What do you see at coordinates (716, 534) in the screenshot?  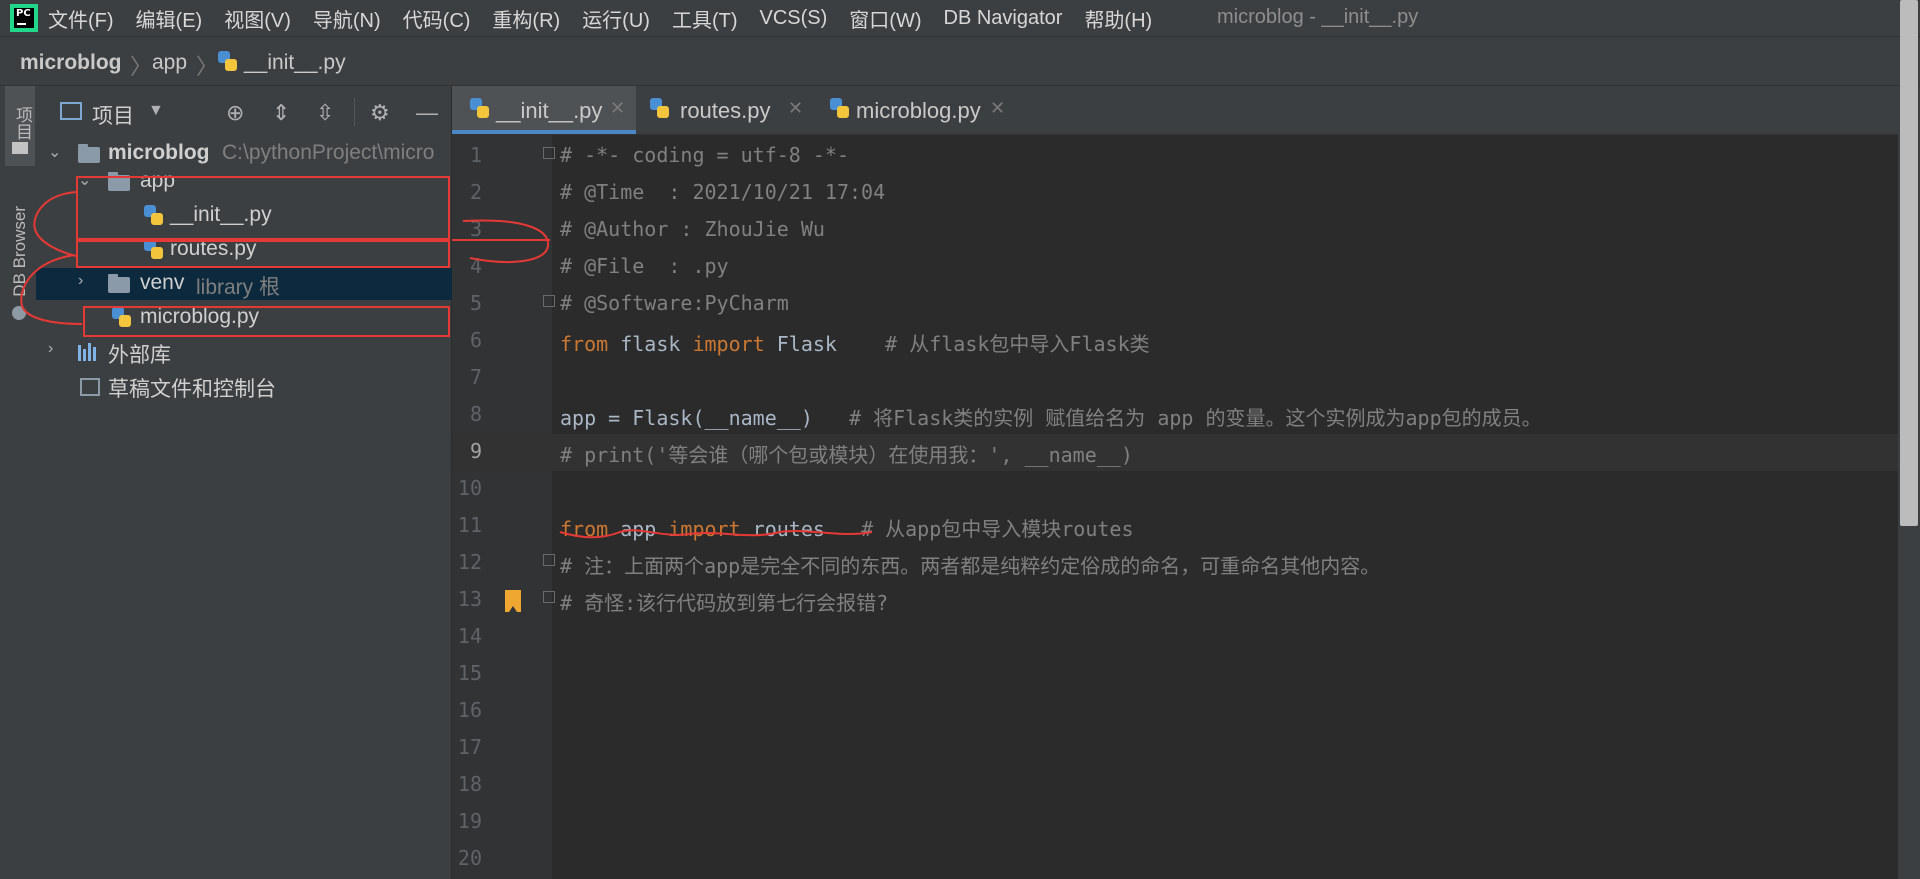 I see `annotation-underline` at bounding box center [716, 534].